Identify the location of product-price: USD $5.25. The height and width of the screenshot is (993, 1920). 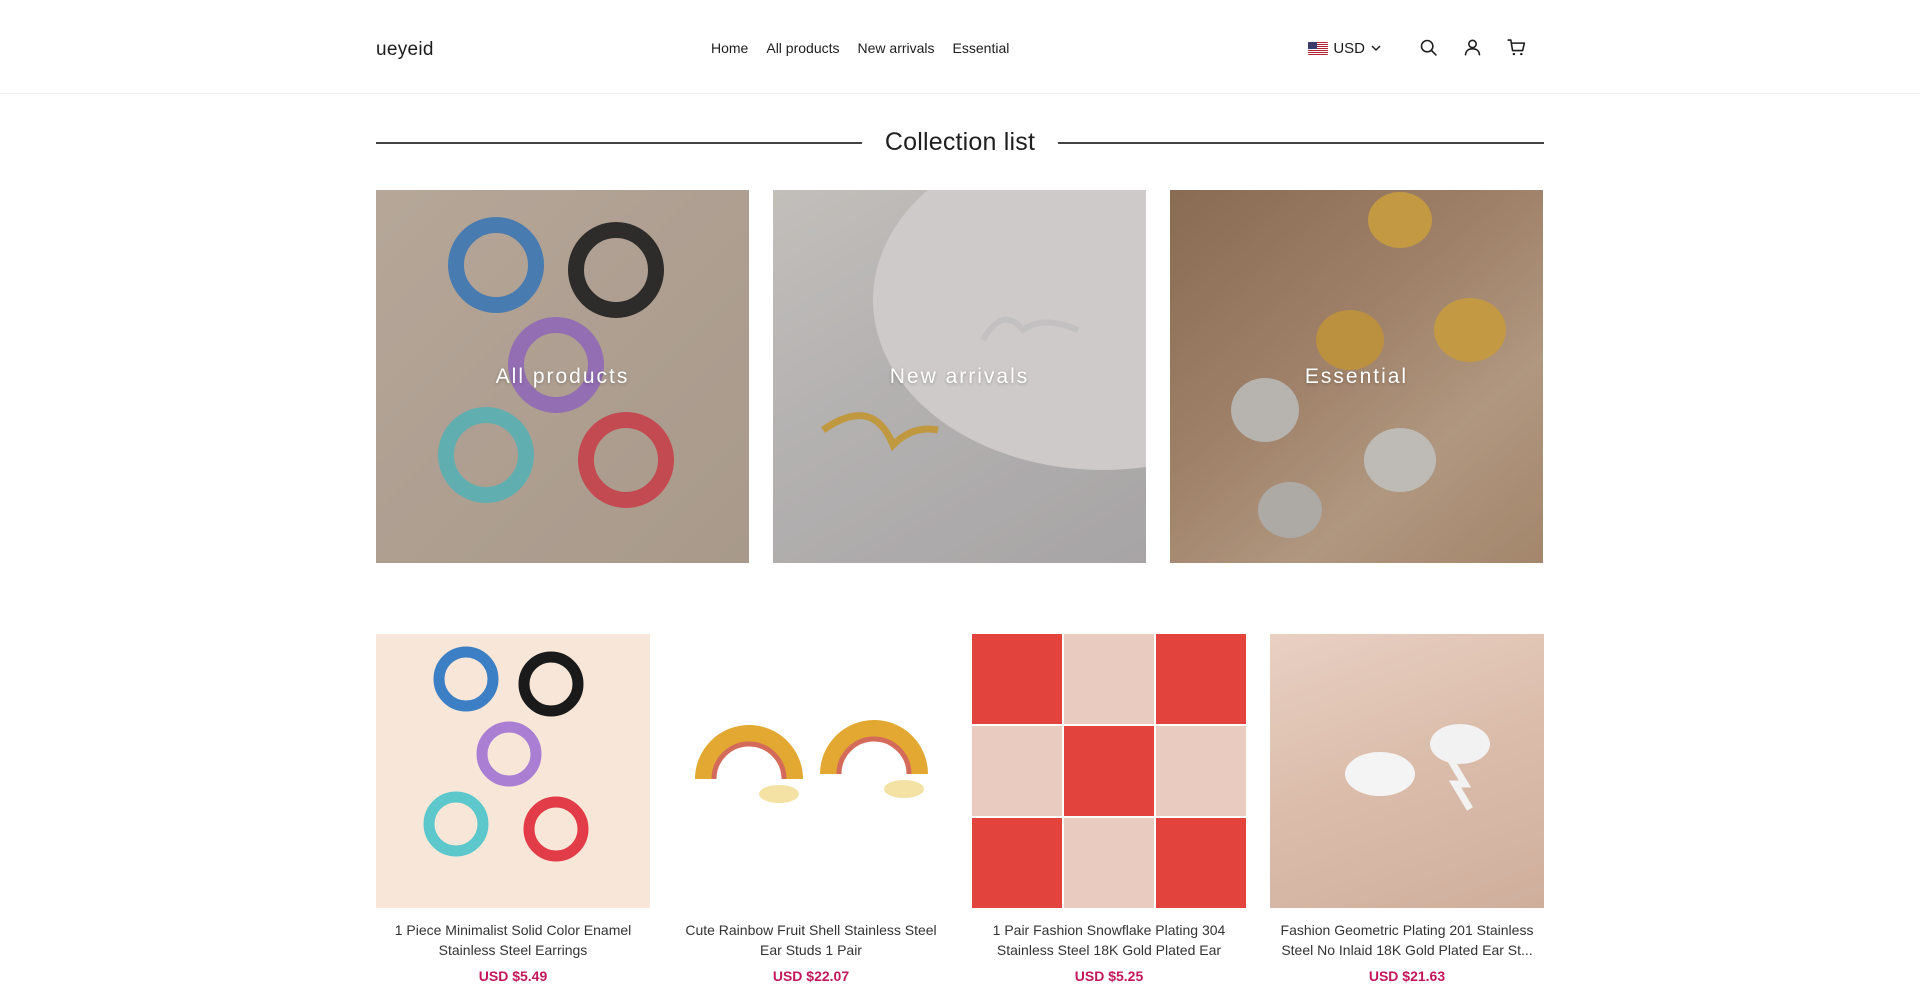
(1109, 976).